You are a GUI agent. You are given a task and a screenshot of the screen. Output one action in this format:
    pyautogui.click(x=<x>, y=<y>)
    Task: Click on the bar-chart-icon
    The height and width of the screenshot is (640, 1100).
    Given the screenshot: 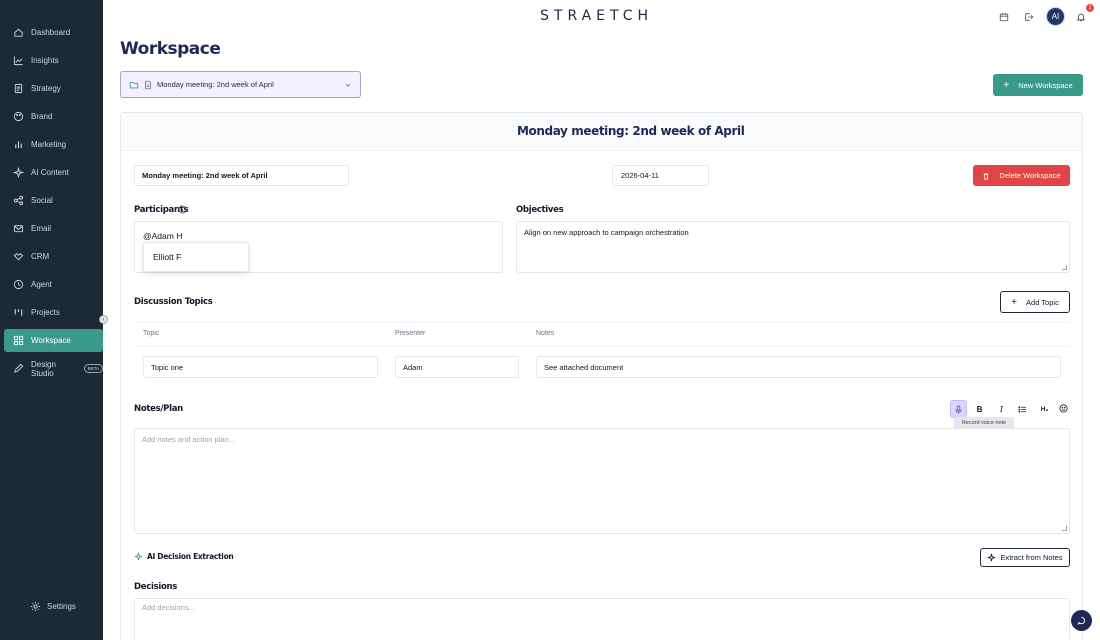 What is the action you would take?
    pyautogui.click(x=18, y=144)
    